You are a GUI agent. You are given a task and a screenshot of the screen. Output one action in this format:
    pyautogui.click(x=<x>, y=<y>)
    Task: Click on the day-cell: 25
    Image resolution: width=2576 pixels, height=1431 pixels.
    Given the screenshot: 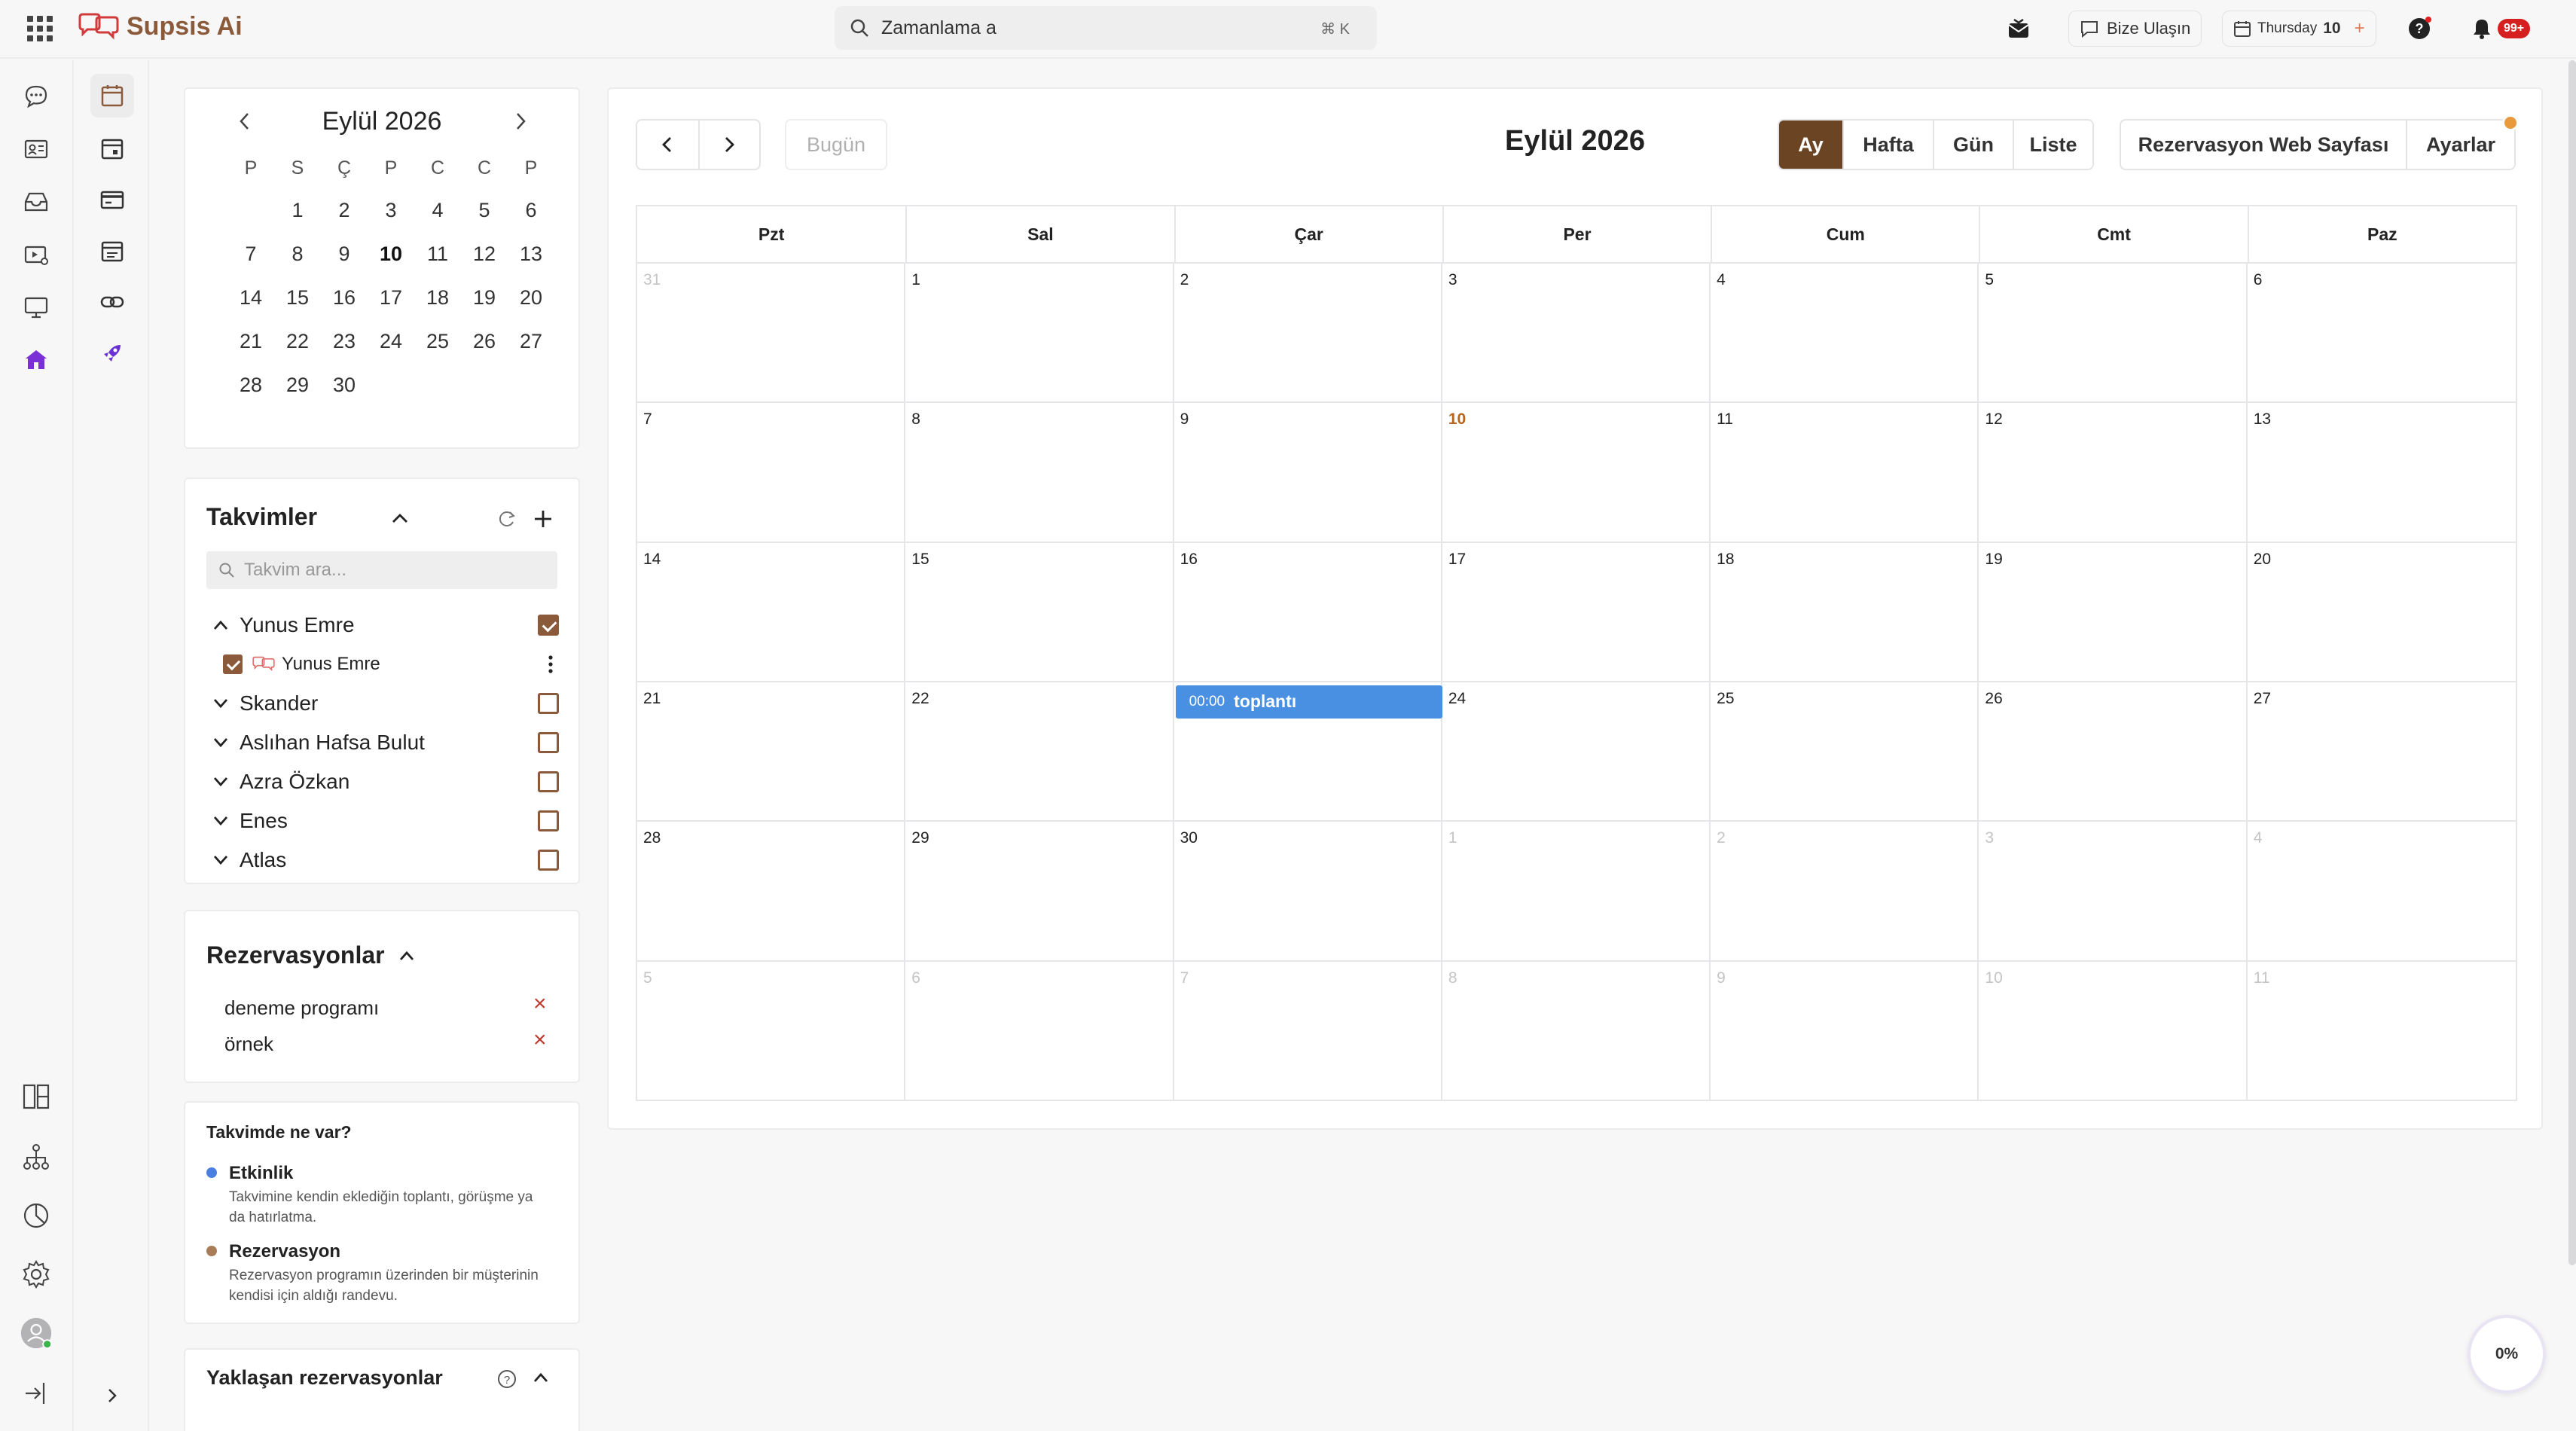 What is the action you would take?
    pyautogui.click(x=1845, y=752)
    